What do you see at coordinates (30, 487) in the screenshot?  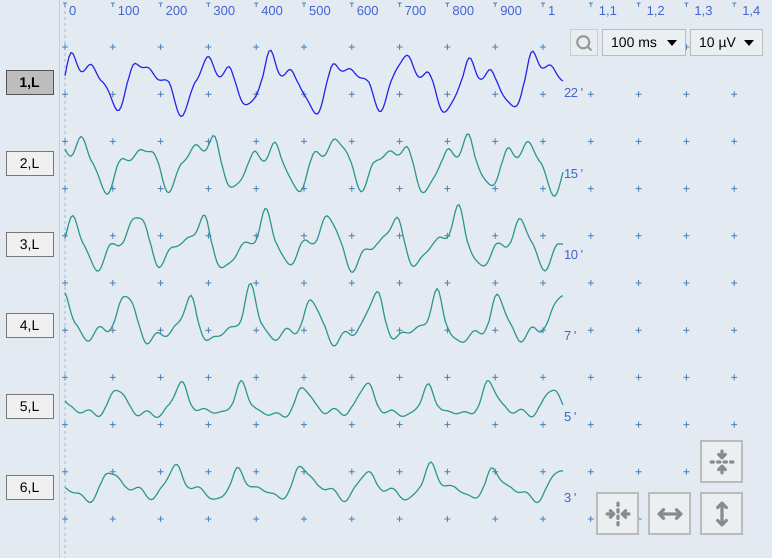 I see `channel-button: 6,L` at bounding box center [30, 487].